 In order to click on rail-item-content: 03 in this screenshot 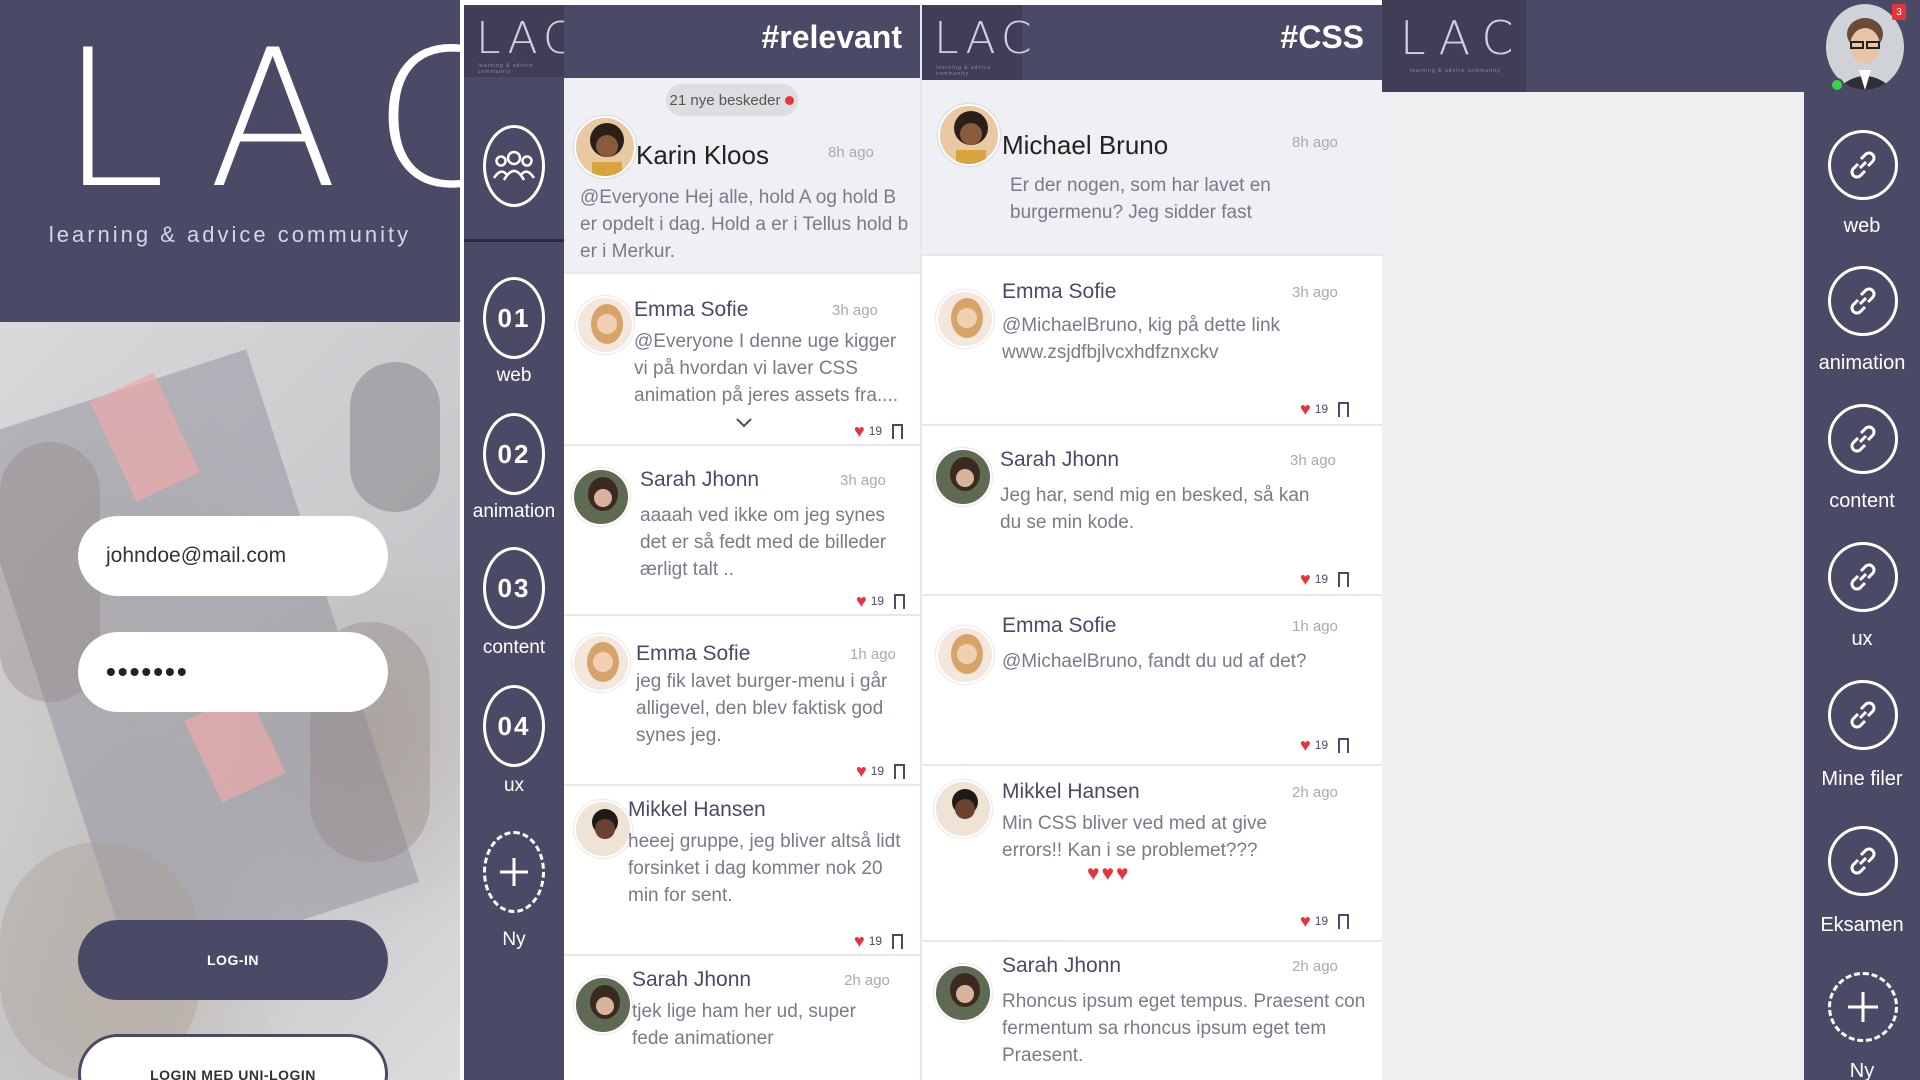, I will do `click(514, 588)`.